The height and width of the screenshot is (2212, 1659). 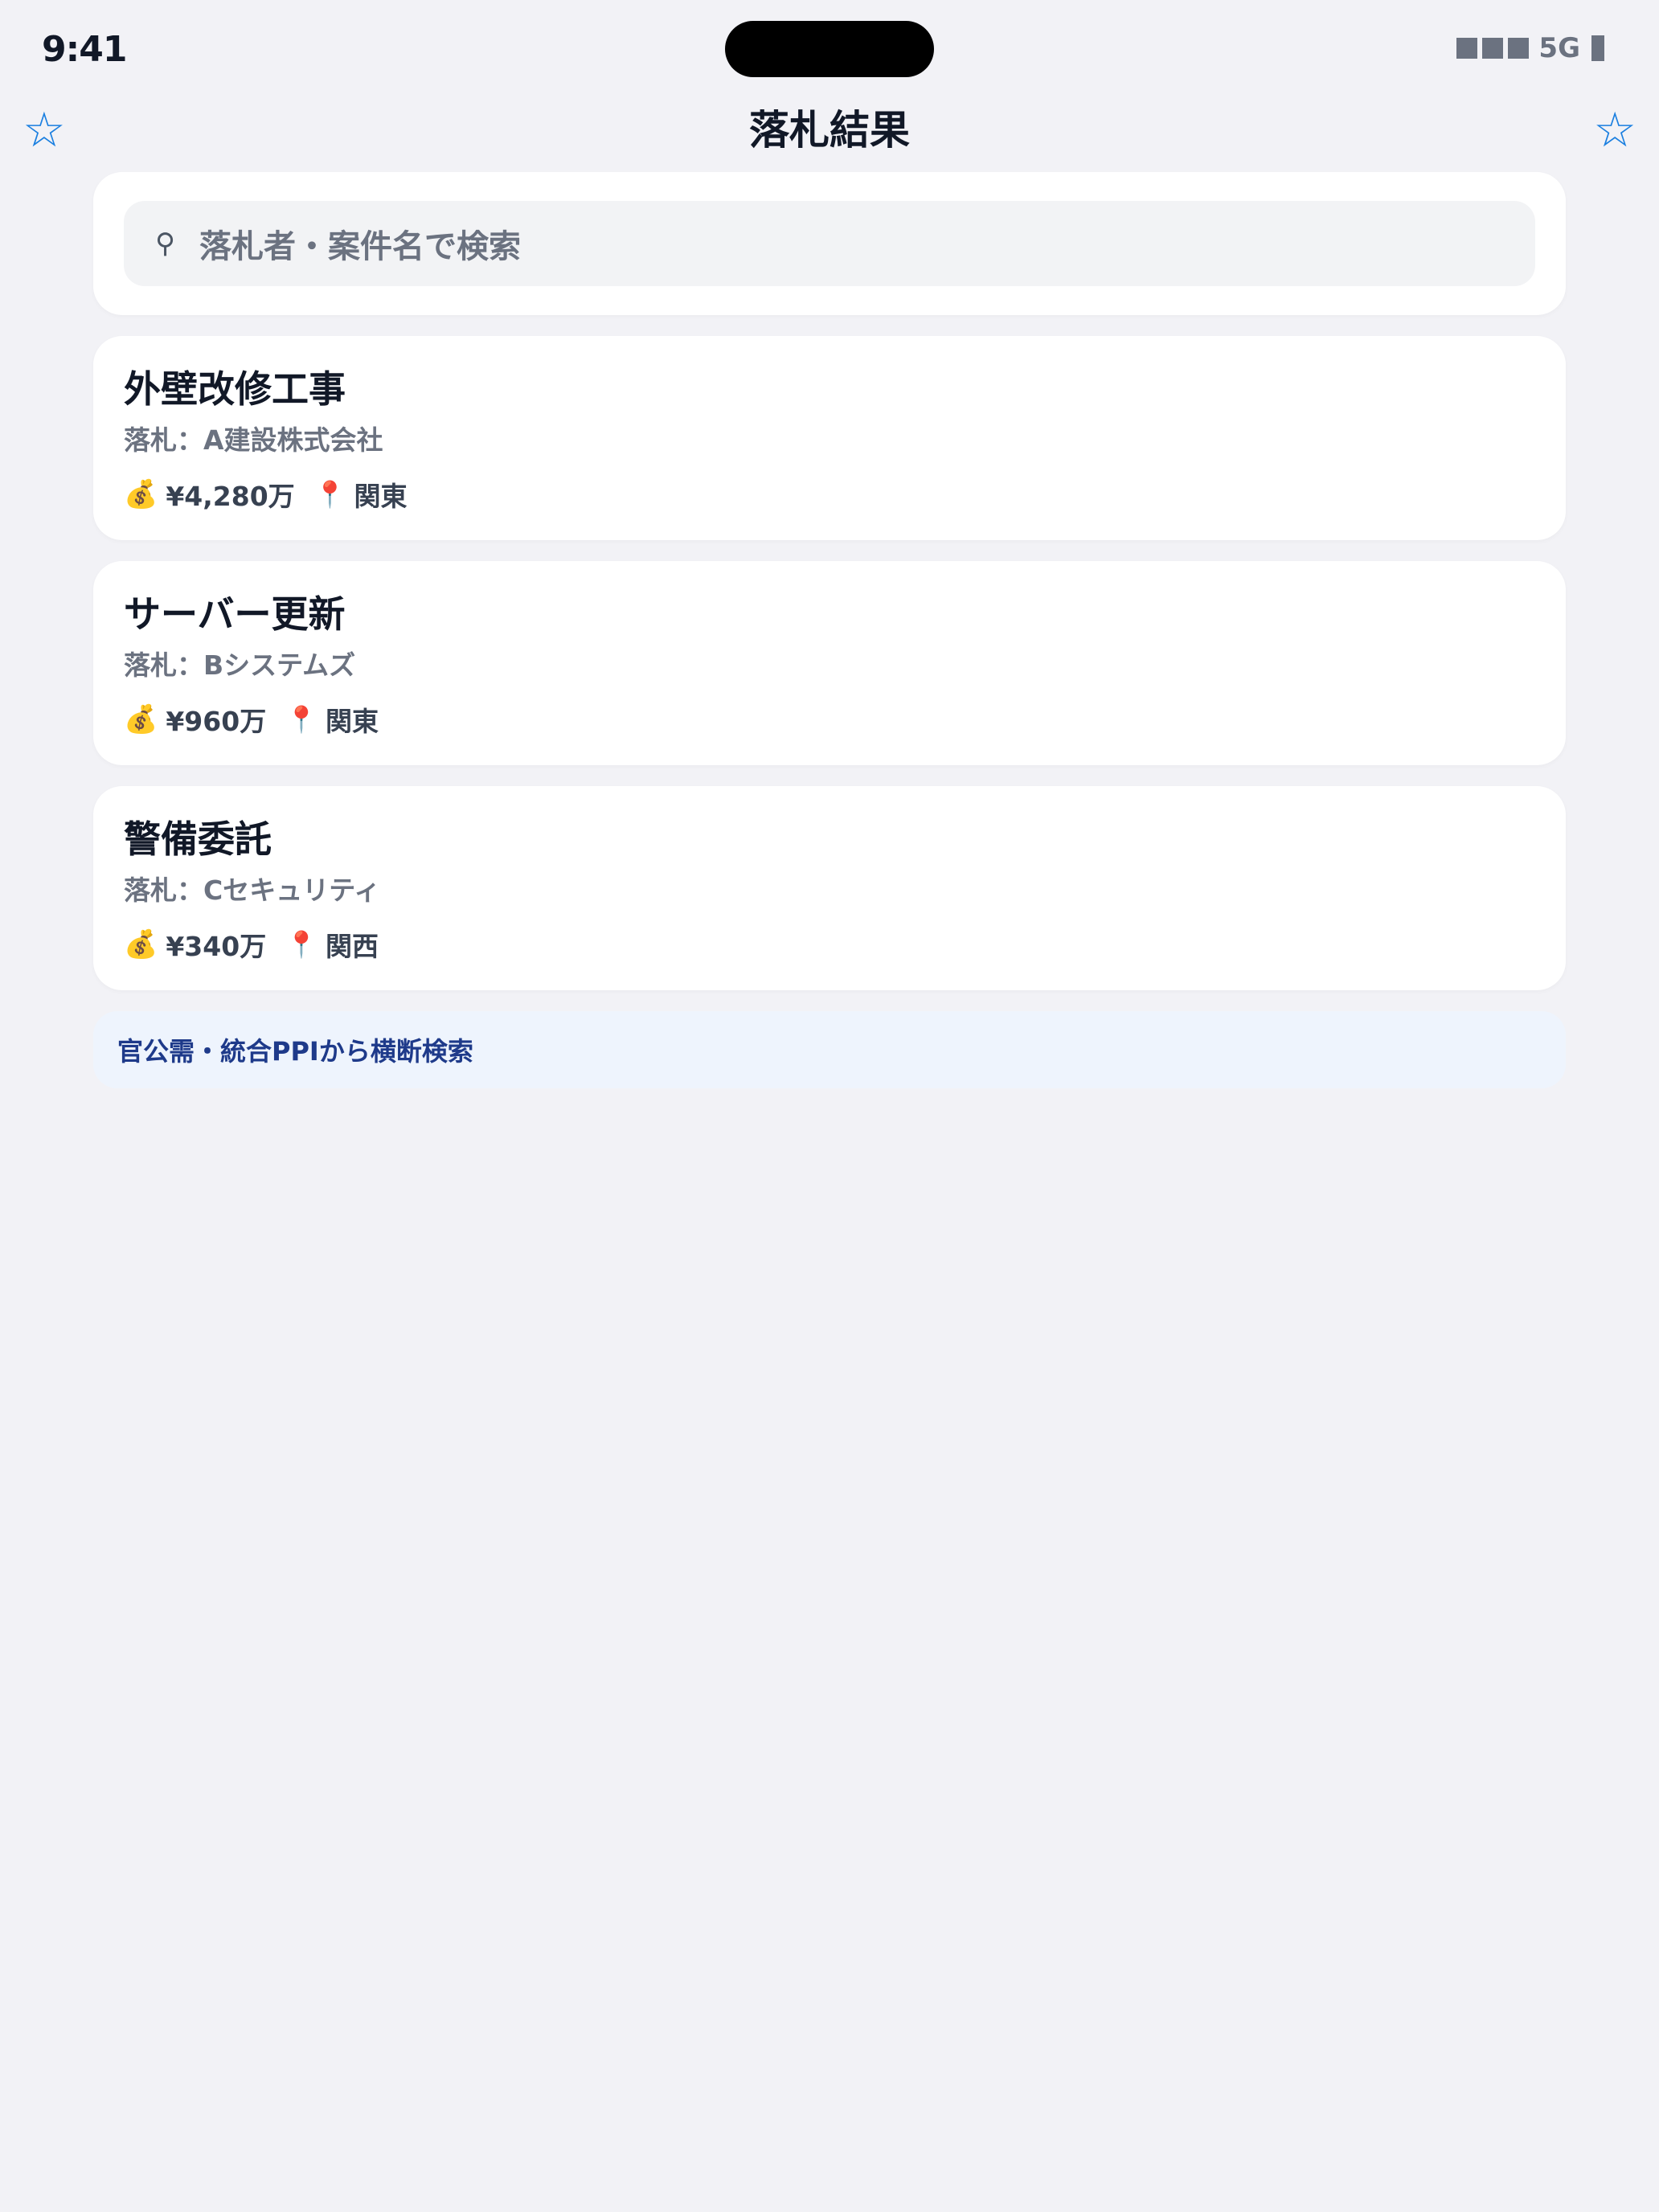 What do you see at coordinates (829, 438) in the screenshot?
I see `result-card: 外壁改修工事 落札：A建設株式会社 💰 ¥4,280万 📍 関東` at bounding box center [829, 438].